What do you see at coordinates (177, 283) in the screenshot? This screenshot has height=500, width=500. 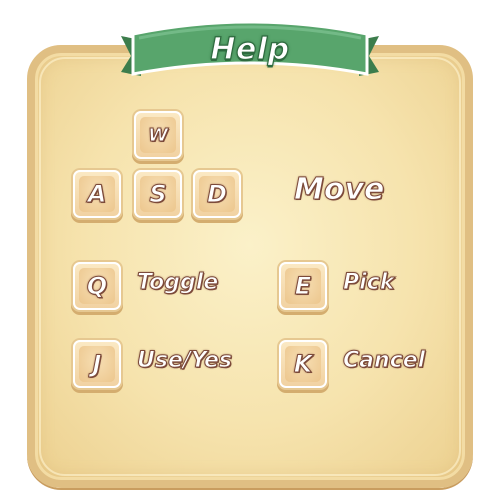 I see `toggle-label: Toggle` at bounding box center [177, 283].